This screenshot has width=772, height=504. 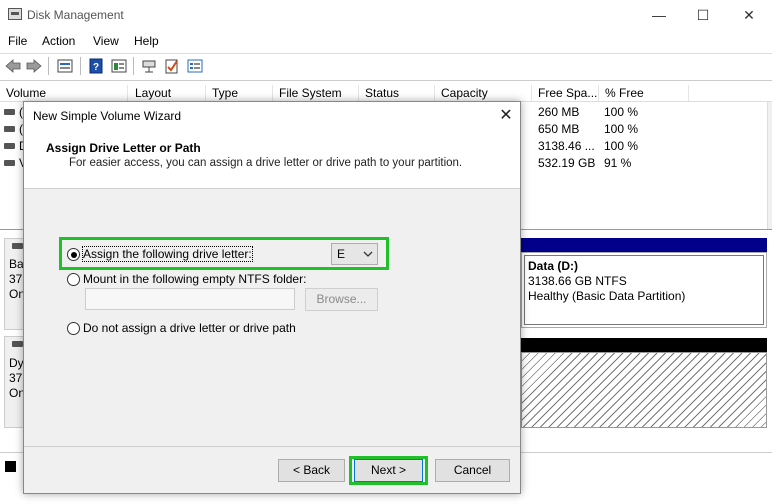 I want to click on partition-header-strip, so click(x=644, y=245).